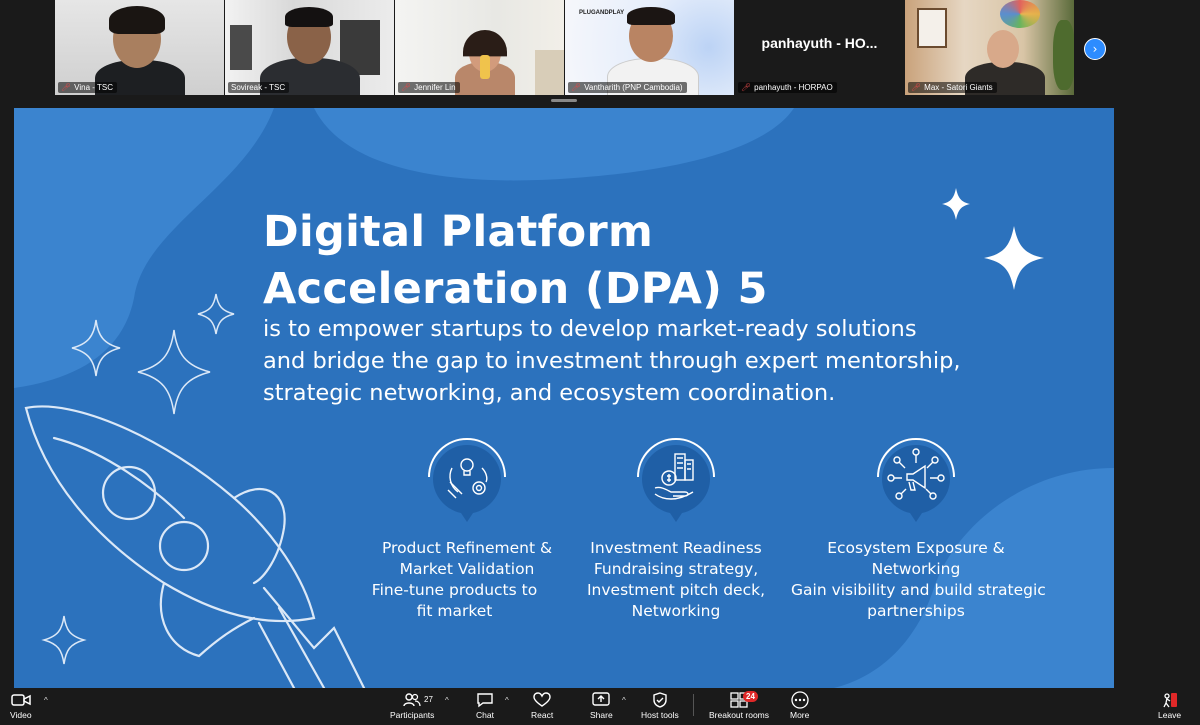 The width and height of the screenshot is (1200, 725). Describe the element at coordinates (1170, 700) in the screenshot. I see `leave-door-icon` at that location.